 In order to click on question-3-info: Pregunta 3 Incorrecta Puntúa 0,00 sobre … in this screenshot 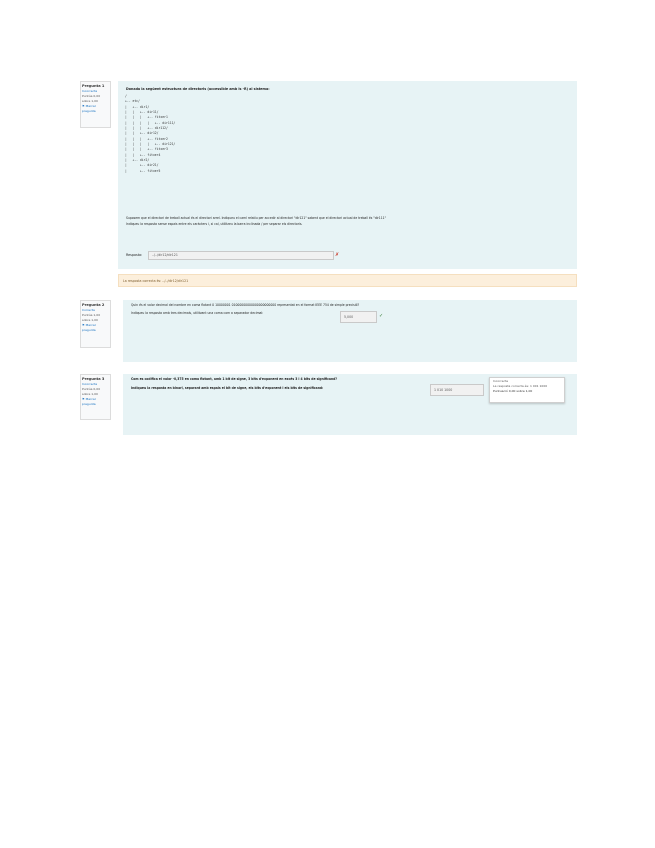, I will do `click(95, 397)`.